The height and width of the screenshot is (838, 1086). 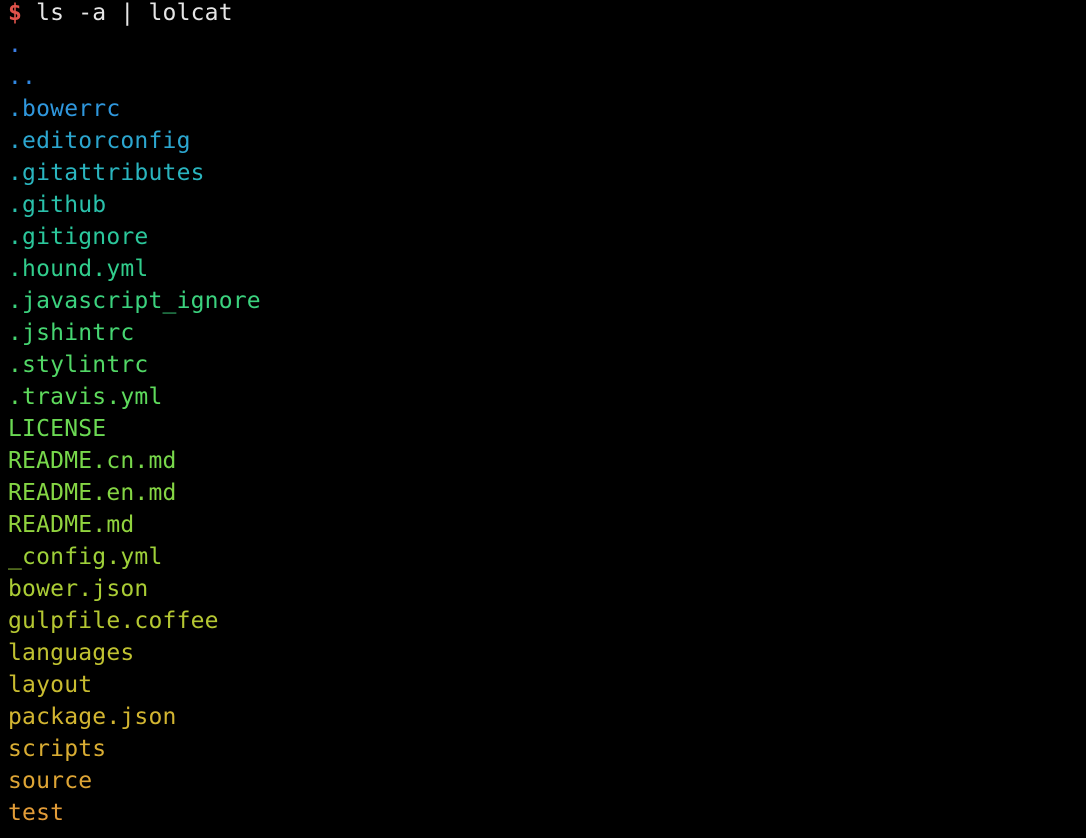 I want to click on listing-entry: .editorconfig, so click(x=99, y=141).